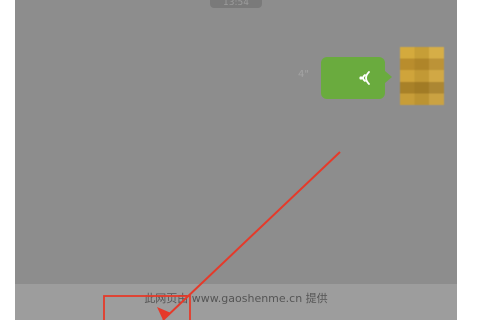 The height and width of the screenshot is (320, 480). Describe the element at coordinates (422, 76) in the screenshot. I see `avatar` at that location.